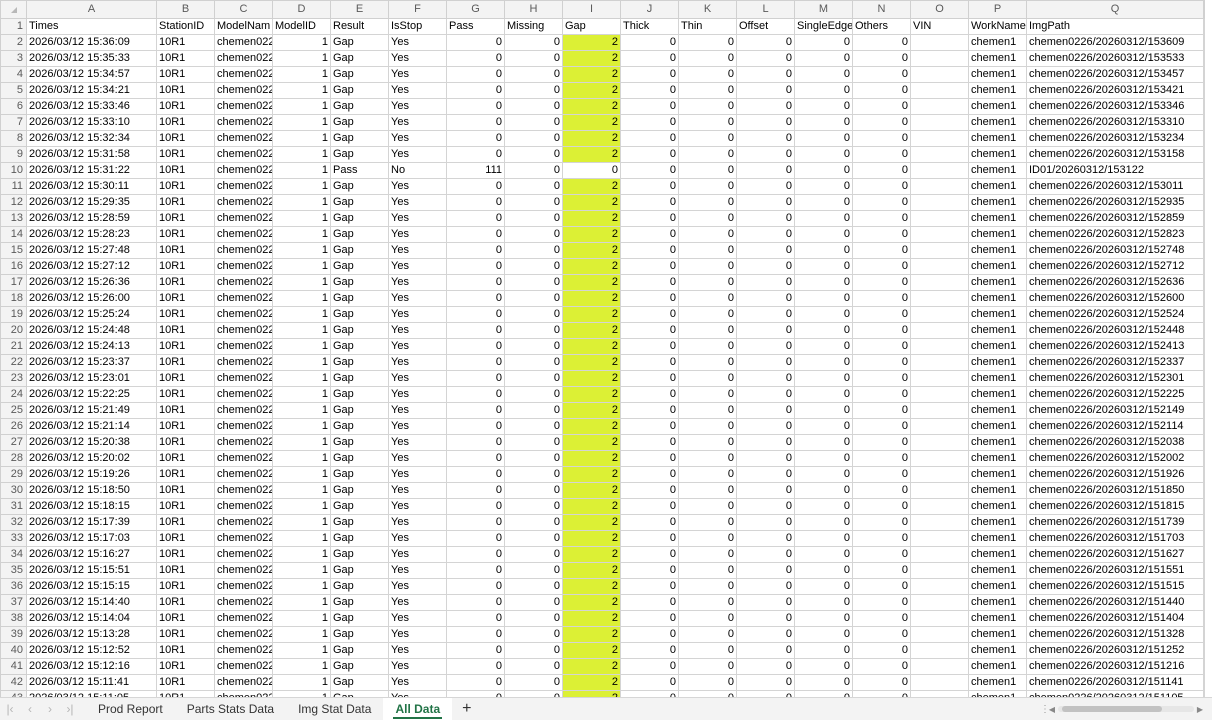 Image resolution: width=1212 pixels, height=720 pixels. Describe the element at coordinates (10, 709) in the screenshot. I see `first-sheet-icon: |‹` at that location.